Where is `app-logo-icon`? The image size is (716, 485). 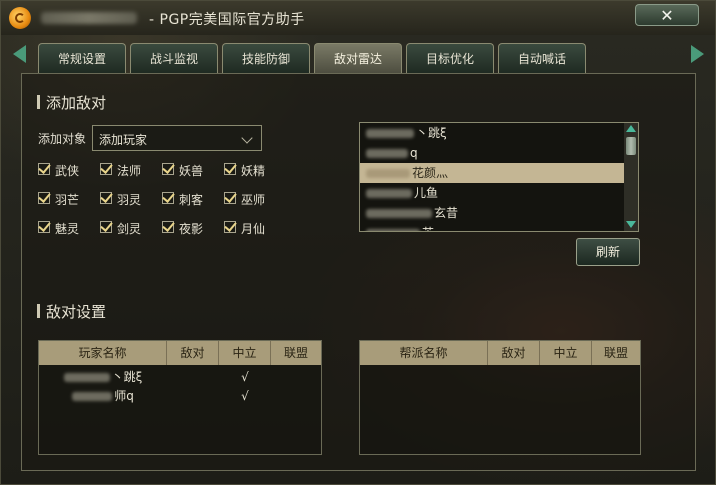 app-logo-icon is located at coordinates (20, 18).